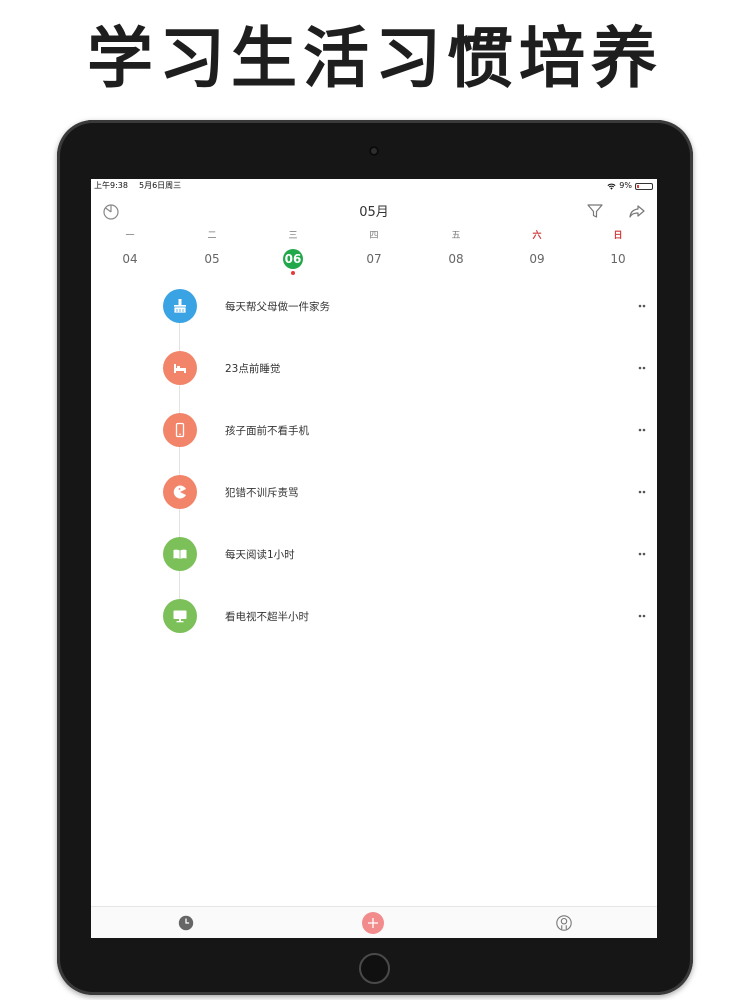  What do you see at coordinates (374, 555) in the screenshot?
I see `habit-row: 每天阅读1小时` at bounding box center [374, 555].